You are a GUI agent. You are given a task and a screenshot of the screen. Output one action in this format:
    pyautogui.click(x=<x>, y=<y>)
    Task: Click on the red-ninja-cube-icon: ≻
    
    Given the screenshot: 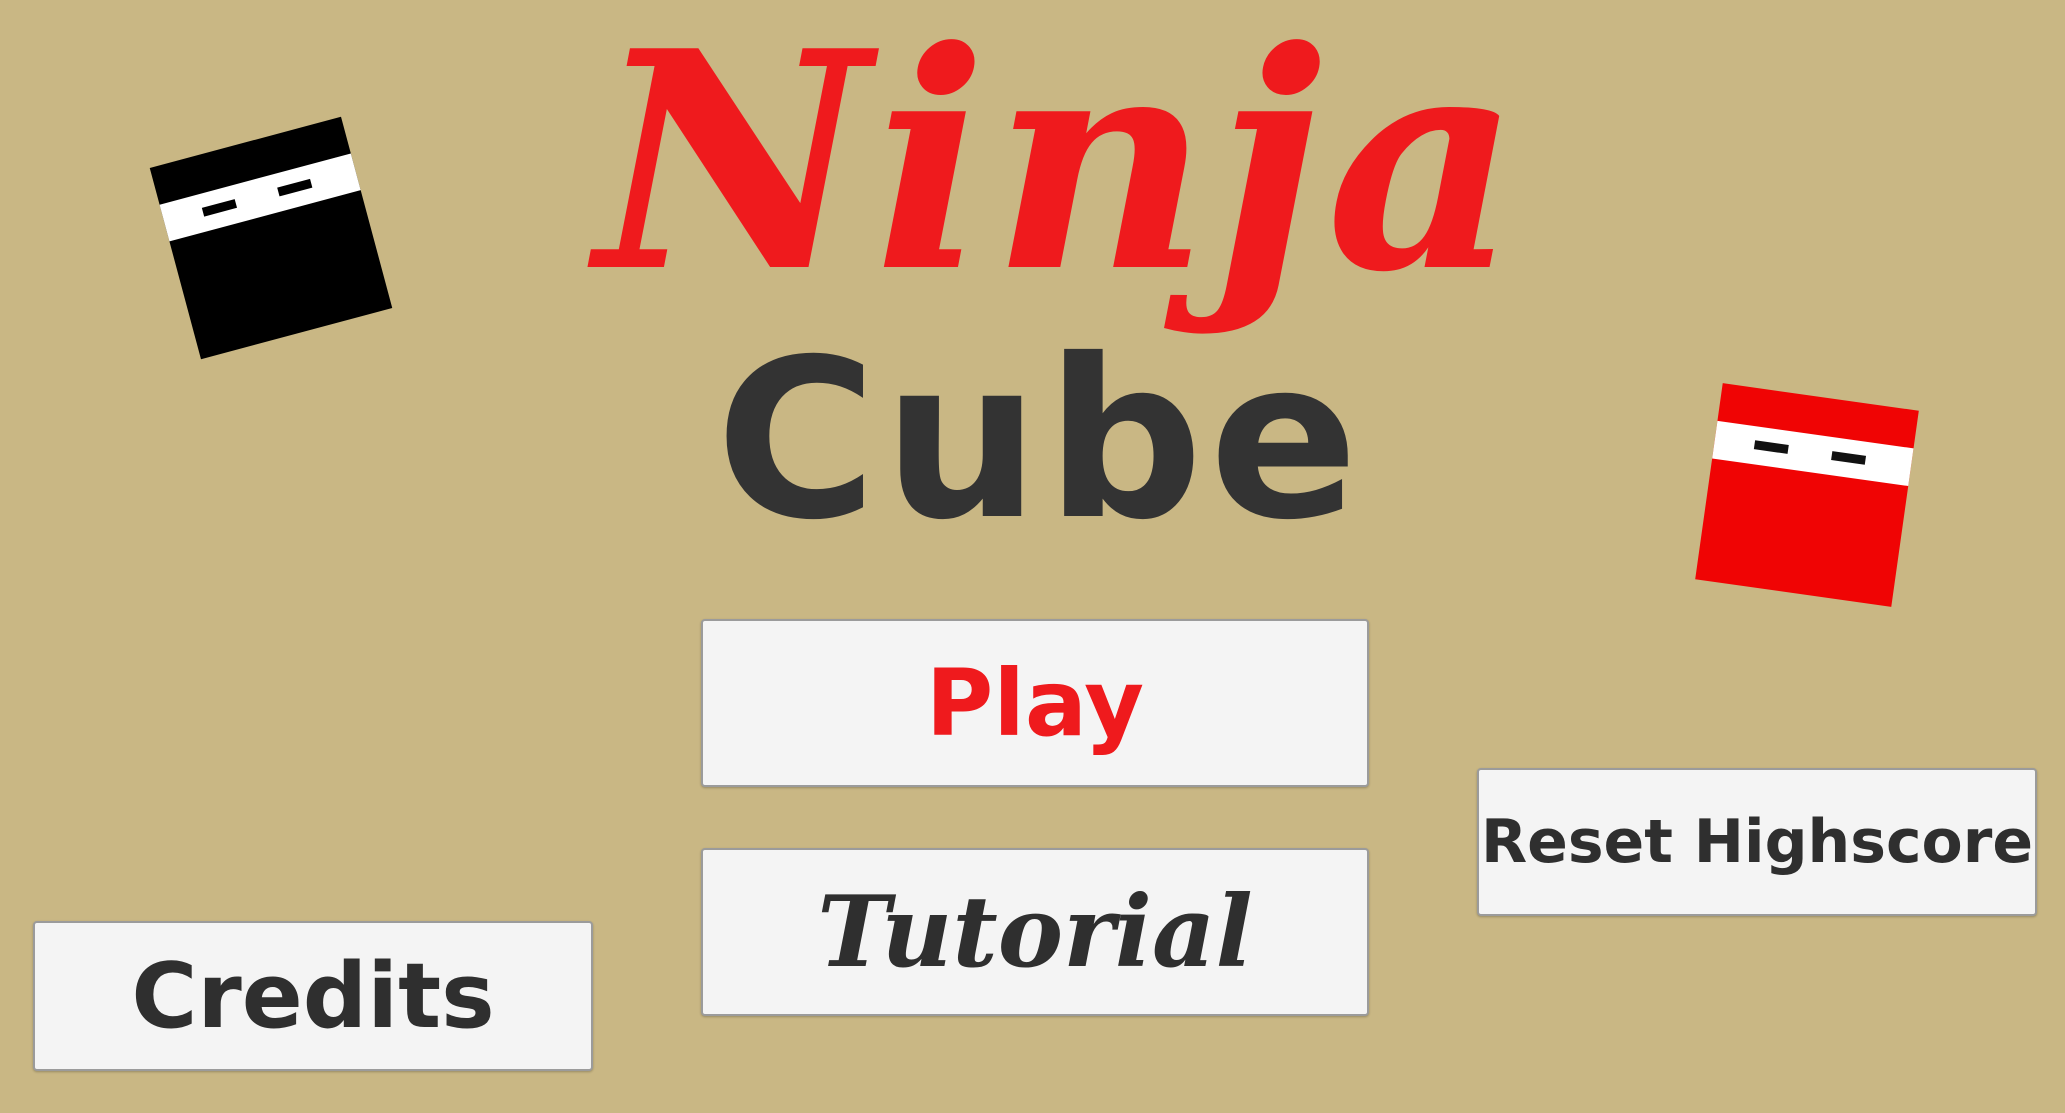 What is the action you would take?
    pyautogui.click(x=1807, y=495)
    